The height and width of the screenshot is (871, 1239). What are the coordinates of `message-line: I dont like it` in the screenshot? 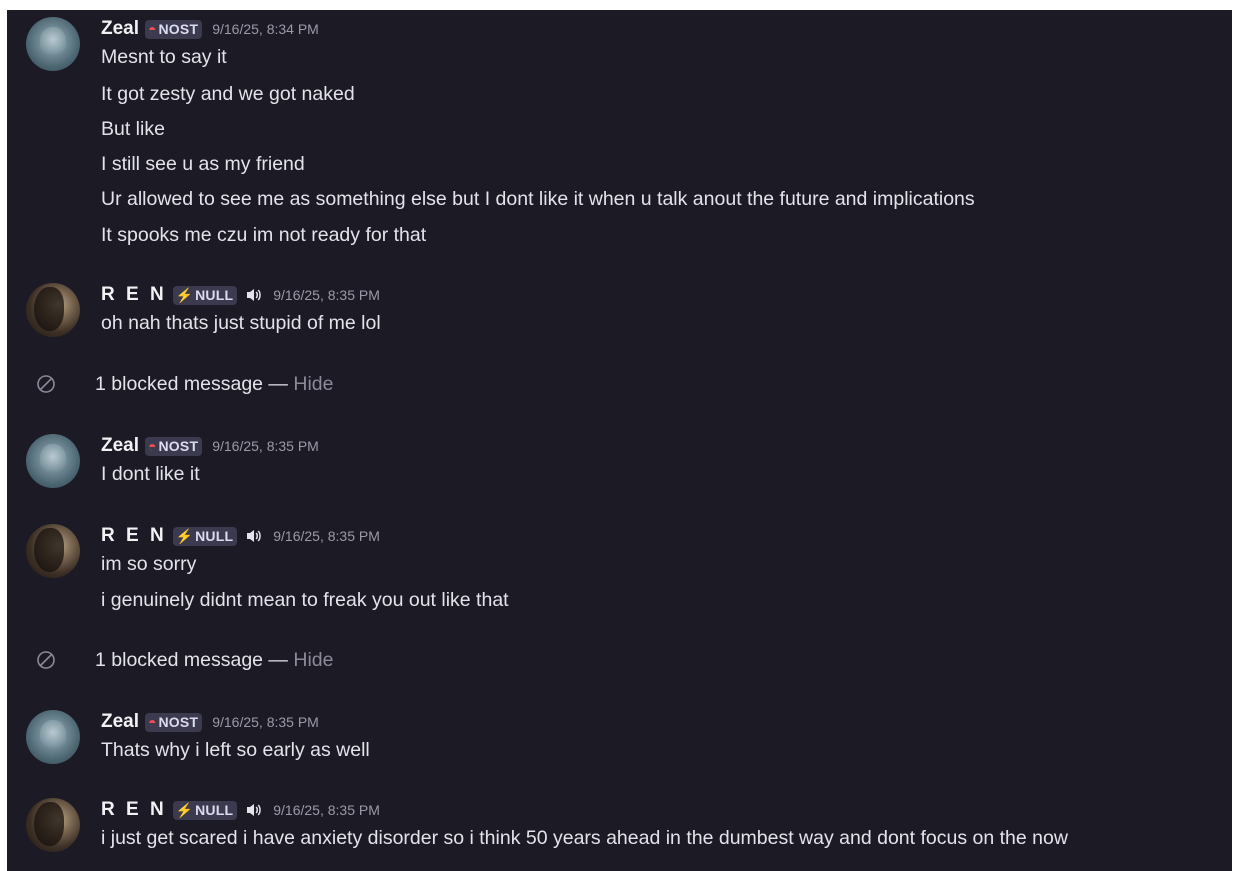 It's located at (150, 474).